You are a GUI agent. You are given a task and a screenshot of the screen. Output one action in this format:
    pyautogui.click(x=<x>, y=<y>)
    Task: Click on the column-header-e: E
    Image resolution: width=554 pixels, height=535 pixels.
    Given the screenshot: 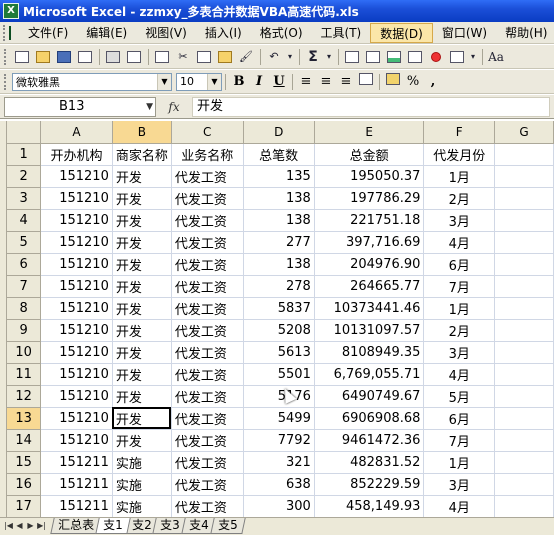 What is the action you would take?
    pyautogui.click(x=369, y=132)
    